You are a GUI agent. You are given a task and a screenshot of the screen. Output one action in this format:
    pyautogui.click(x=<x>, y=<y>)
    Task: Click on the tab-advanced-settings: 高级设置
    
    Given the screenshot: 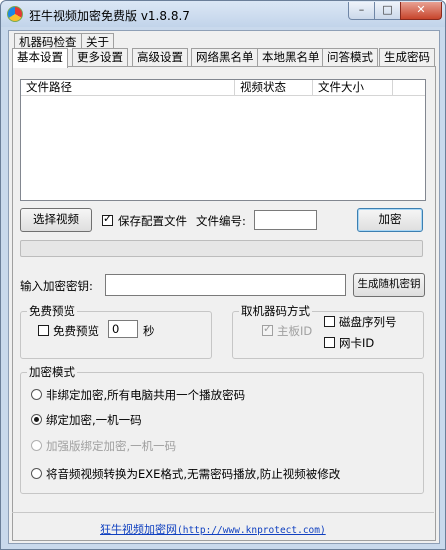 What is the action you would take?
    pyautogui.click(x=160, y=57)
    